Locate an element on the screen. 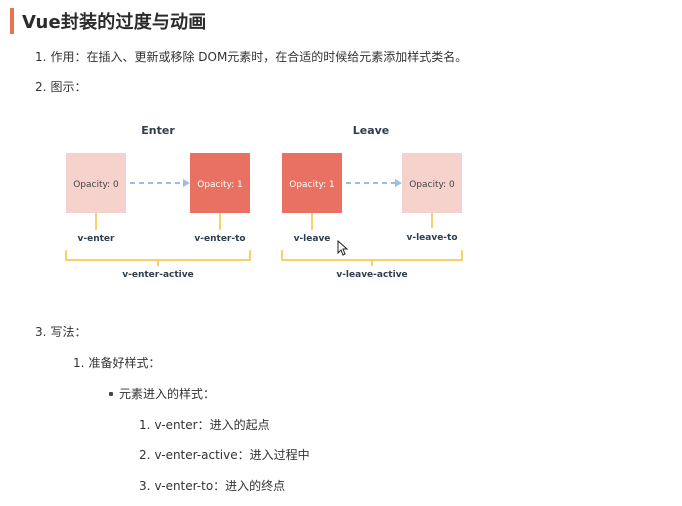  v-leave-label: v-leave is located at coordinates (312, 239).